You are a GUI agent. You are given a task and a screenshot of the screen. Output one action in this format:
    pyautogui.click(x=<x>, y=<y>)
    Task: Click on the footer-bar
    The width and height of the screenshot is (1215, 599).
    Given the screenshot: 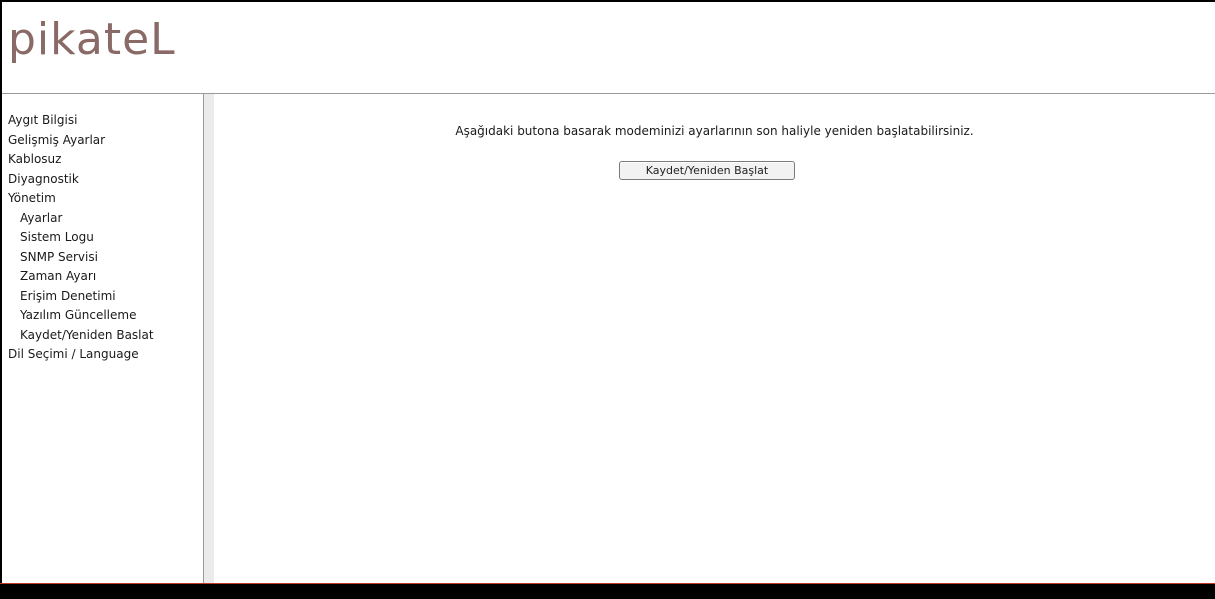 What is the action you would take?
    pyautogui.click(x=607, y=591)
    